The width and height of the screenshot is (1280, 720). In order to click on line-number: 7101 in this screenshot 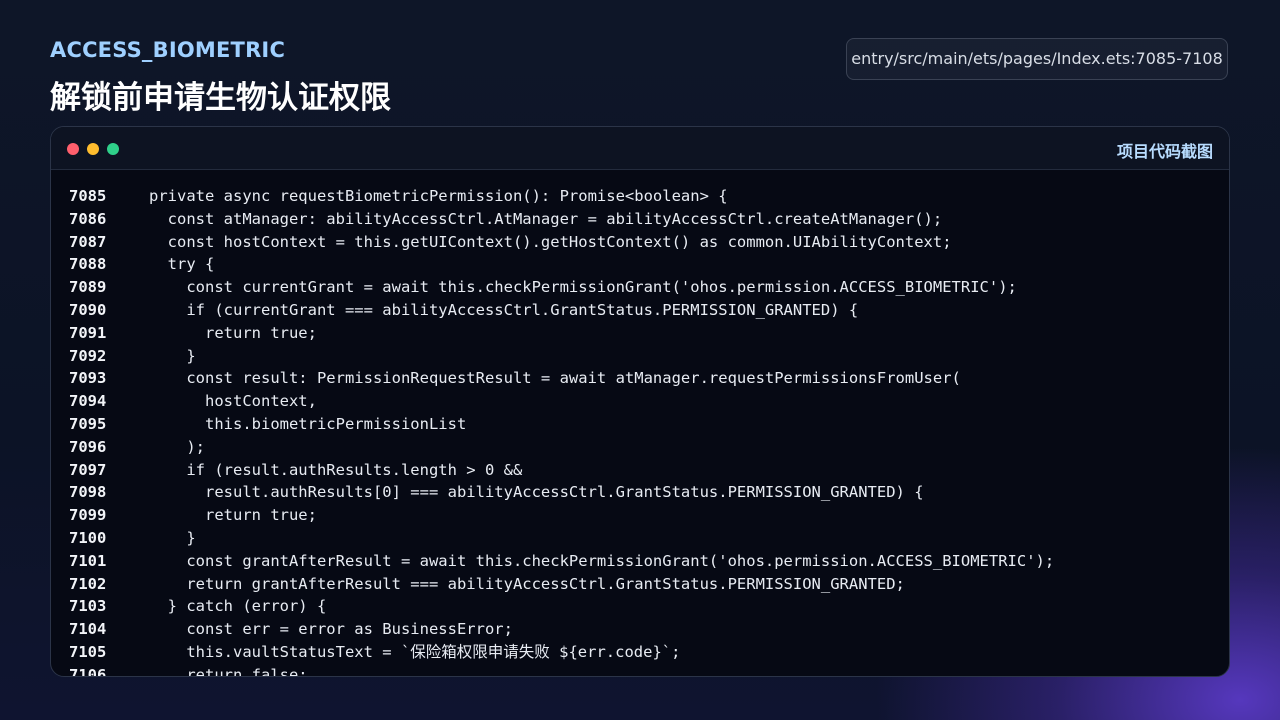, I will do `click(88, 560)`.